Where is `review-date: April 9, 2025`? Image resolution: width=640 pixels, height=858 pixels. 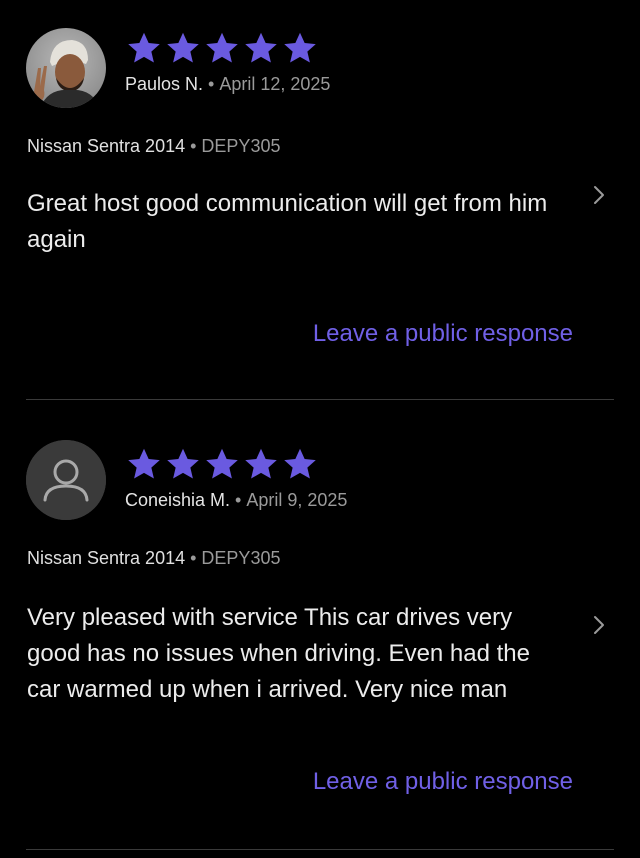
review-date: April 9, 2025 is located at coordinates (297, 500).